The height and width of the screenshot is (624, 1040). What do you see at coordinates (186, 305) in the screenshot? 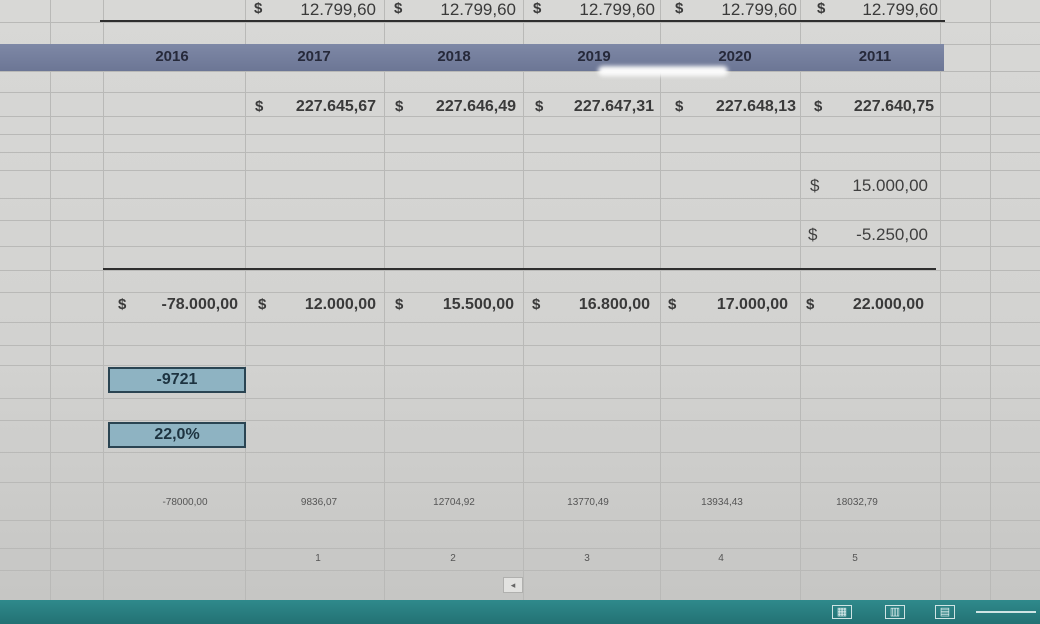
I see `cashflow-value: -78.000,00` at bounding box center [186, 305].